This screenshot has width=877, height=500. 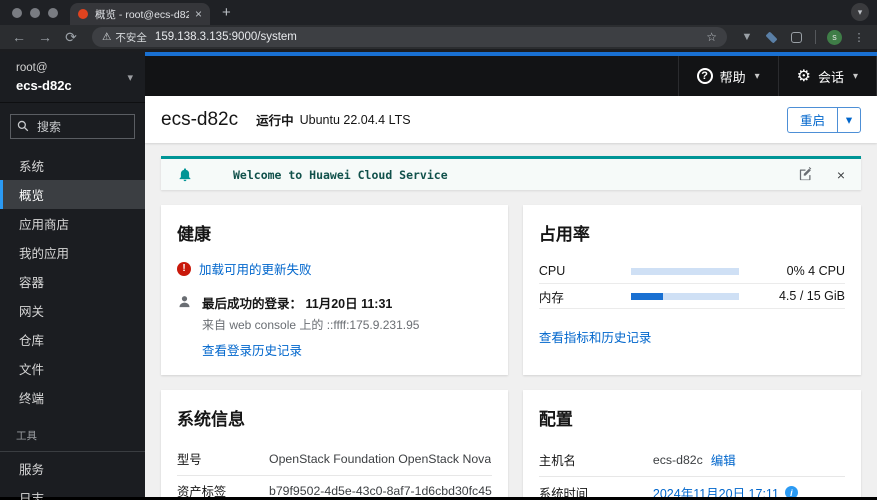 What do you see at coordinates (252, 349) in the screenshot?
I see `login-history-link: 查看登录历史记录` at bounding box center [252, 349].